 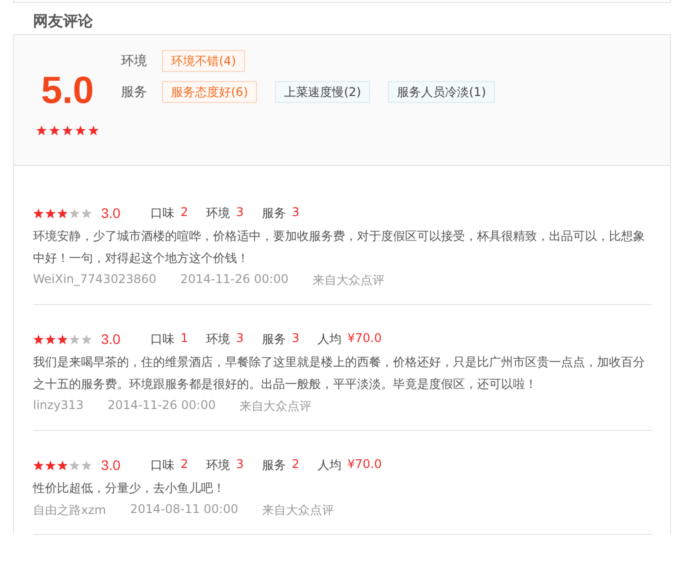 I want to click on tag-group-label: 服务, so click(x=134, y=92).